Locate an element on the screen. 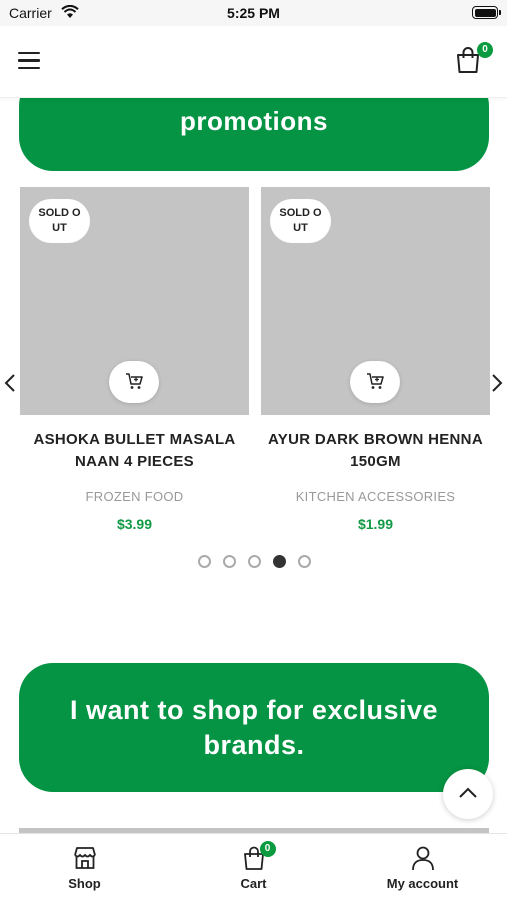 The width and height of the screenshot is (507, 900). carousel-pager is located at coordinates (254, 561).